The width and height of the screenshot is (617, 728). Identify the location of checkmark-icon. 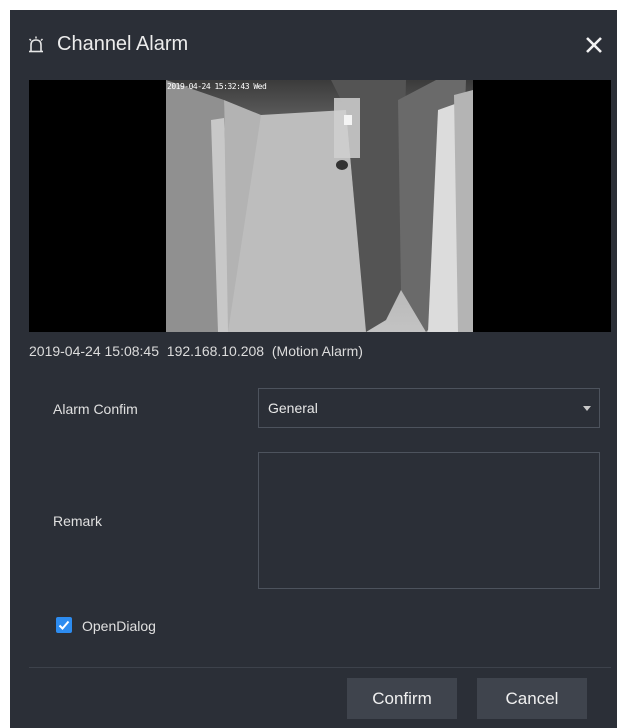
(64, 625).